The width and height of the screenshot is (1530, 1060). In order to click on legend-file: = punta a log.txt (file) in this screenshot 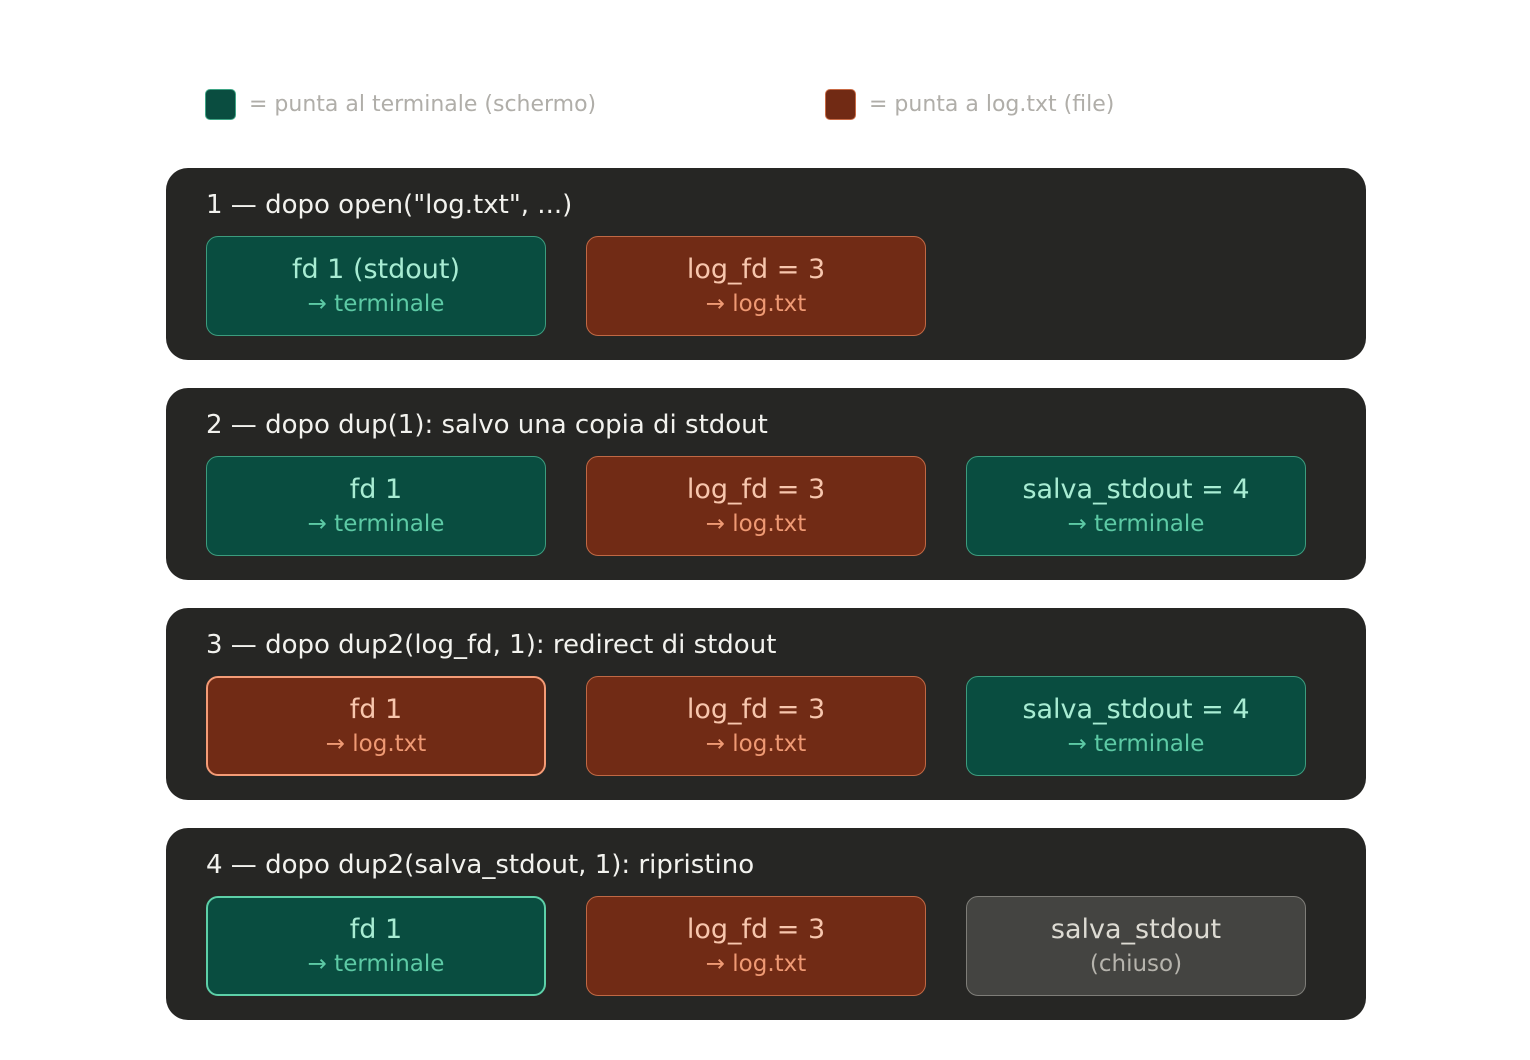, I will do `click(969, 104)`.